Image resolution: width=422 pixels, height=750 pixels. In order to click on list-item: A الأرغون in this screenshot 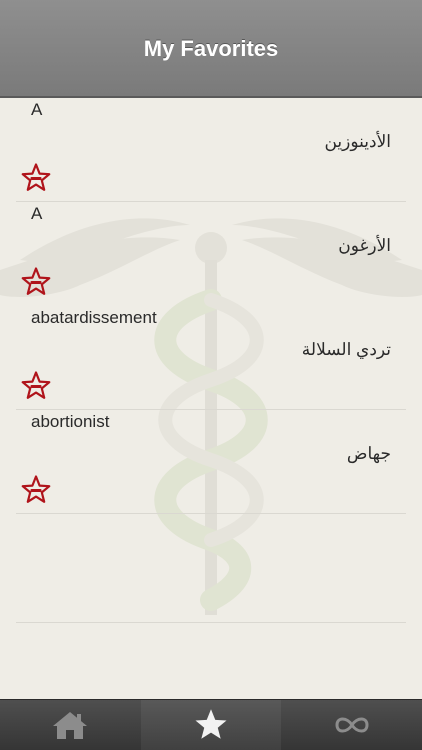, I will do `click(211, 254)`.